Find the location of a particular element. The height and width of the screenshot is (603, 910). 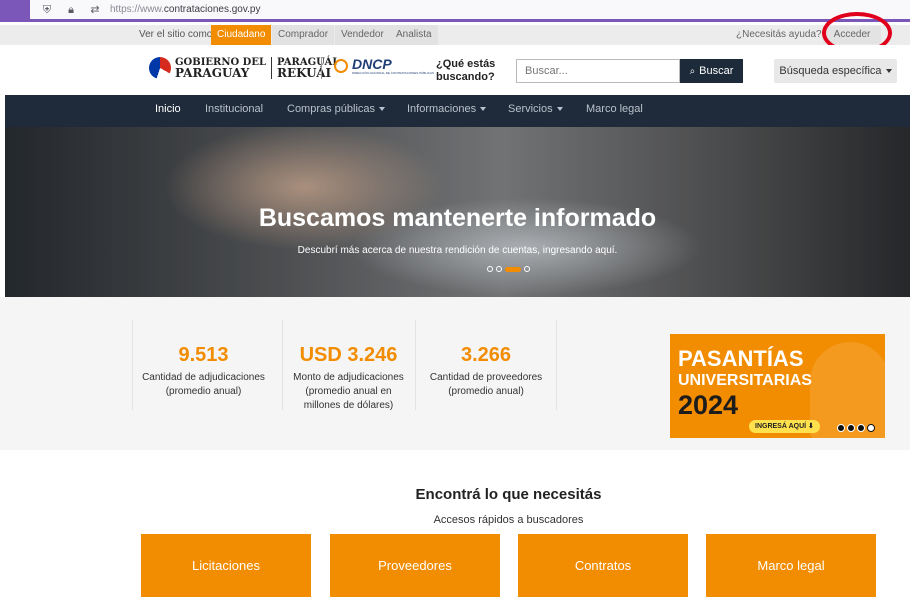

search-button-label: Buscar is located at coordinates (716, 71).